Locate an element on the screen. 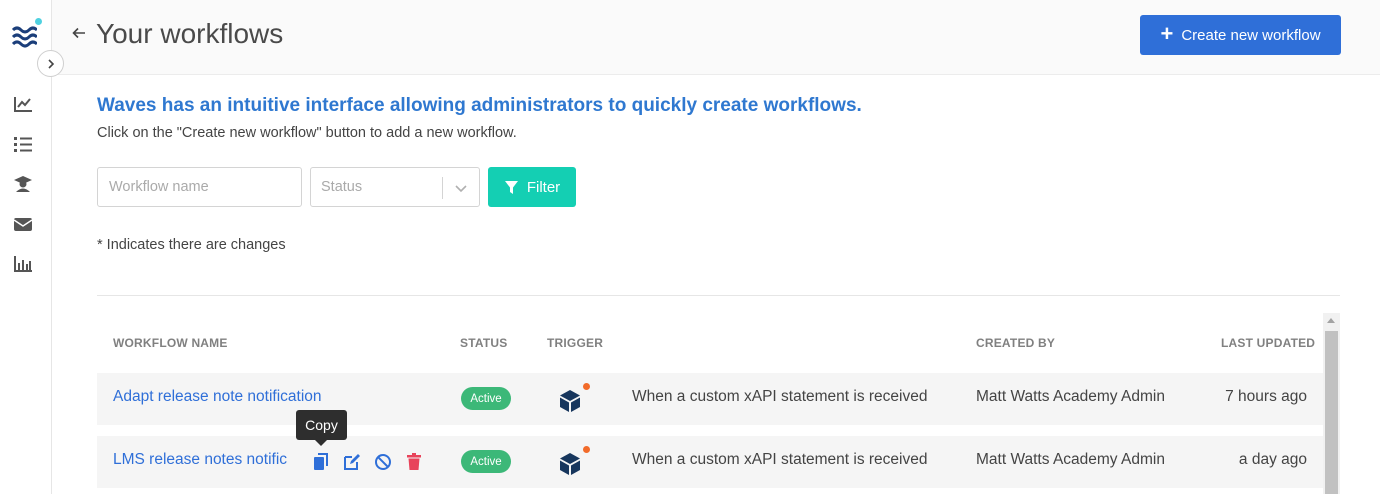 The width and height of the screenshot is (1380, 494). delete-icon is located at coordinates (413, 461).